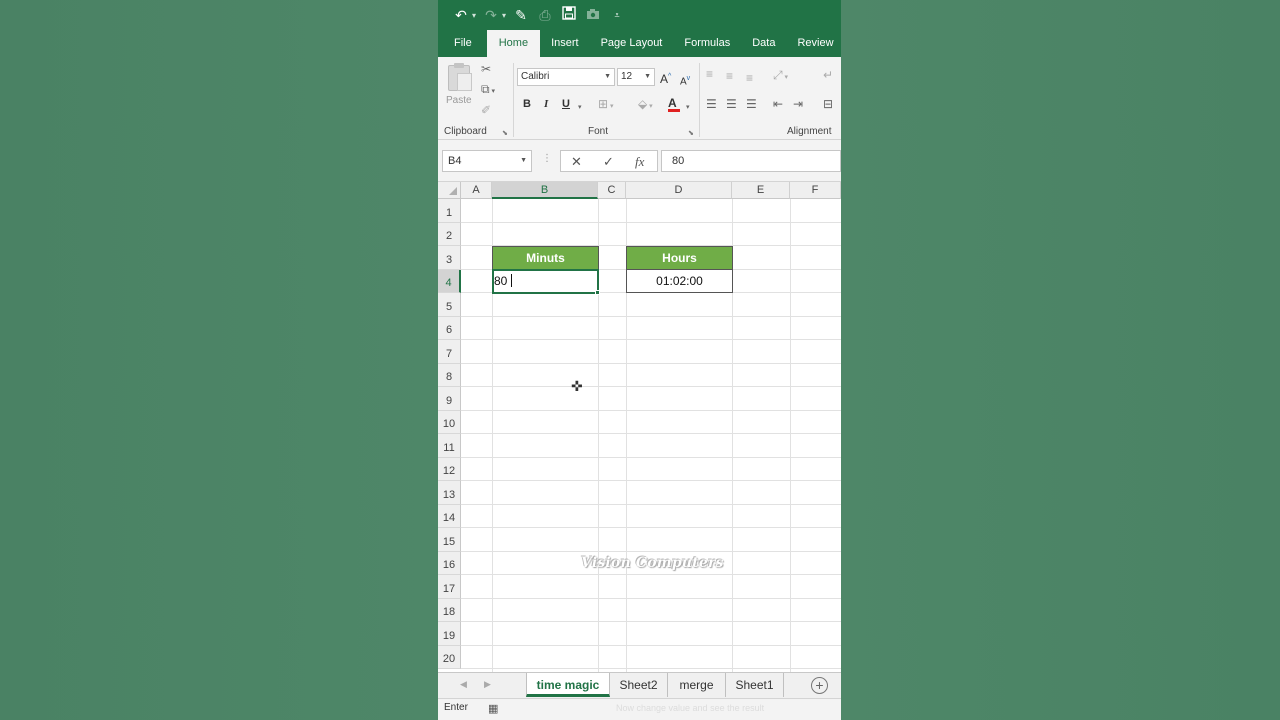 The height and width of the screenshot is (720, 1280). What do you see at coordinates (462, 43) in the screenshot?
I see `tab-file: File` at bounding box center [462, 43].